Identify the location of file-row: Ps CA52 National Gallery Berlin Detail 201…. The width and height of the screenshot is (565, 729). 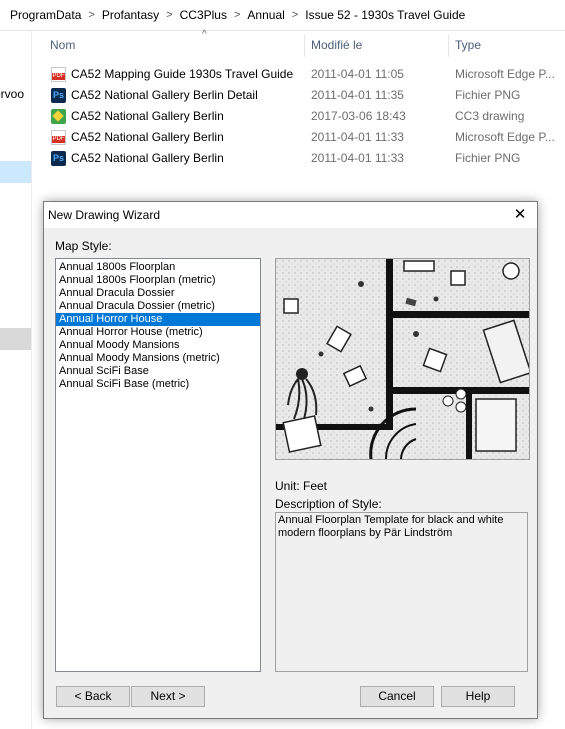
(298, 95).